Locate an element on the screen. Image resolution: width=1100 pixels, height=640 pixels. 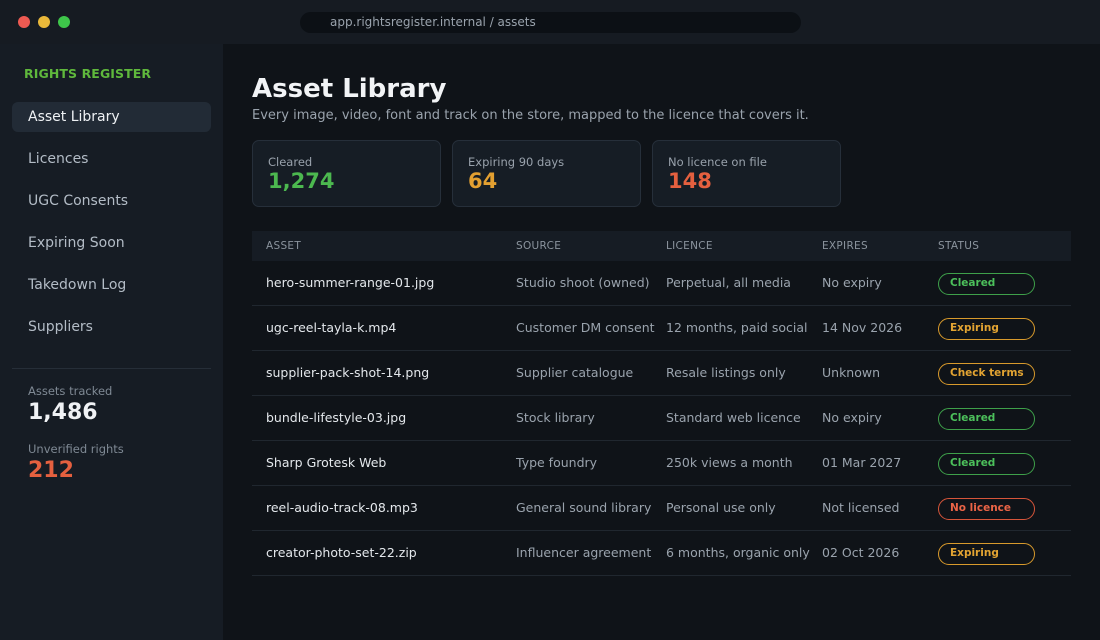
column-header-source: SOURCE is located at coordinates (538, 246).